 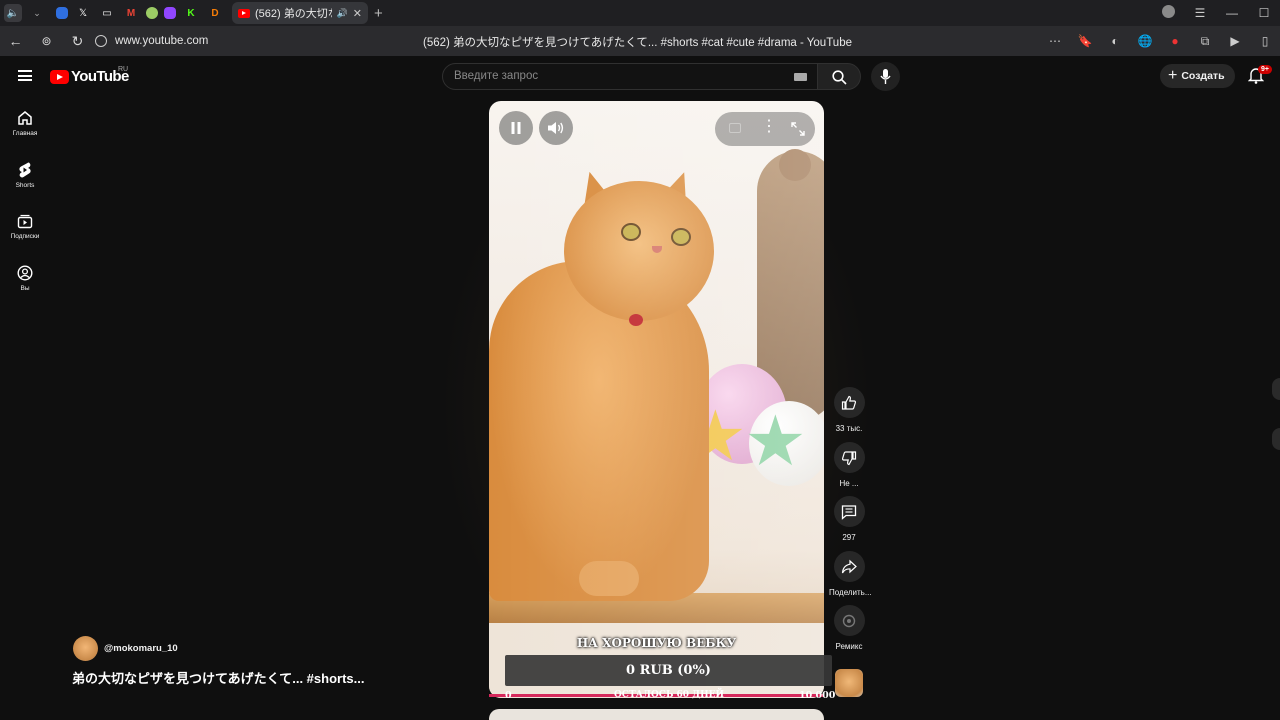 What do you see at coordinates (162, 41) in the screenshot?
I see `url-text: www.youtube.com` at bounding box center [162, 41].